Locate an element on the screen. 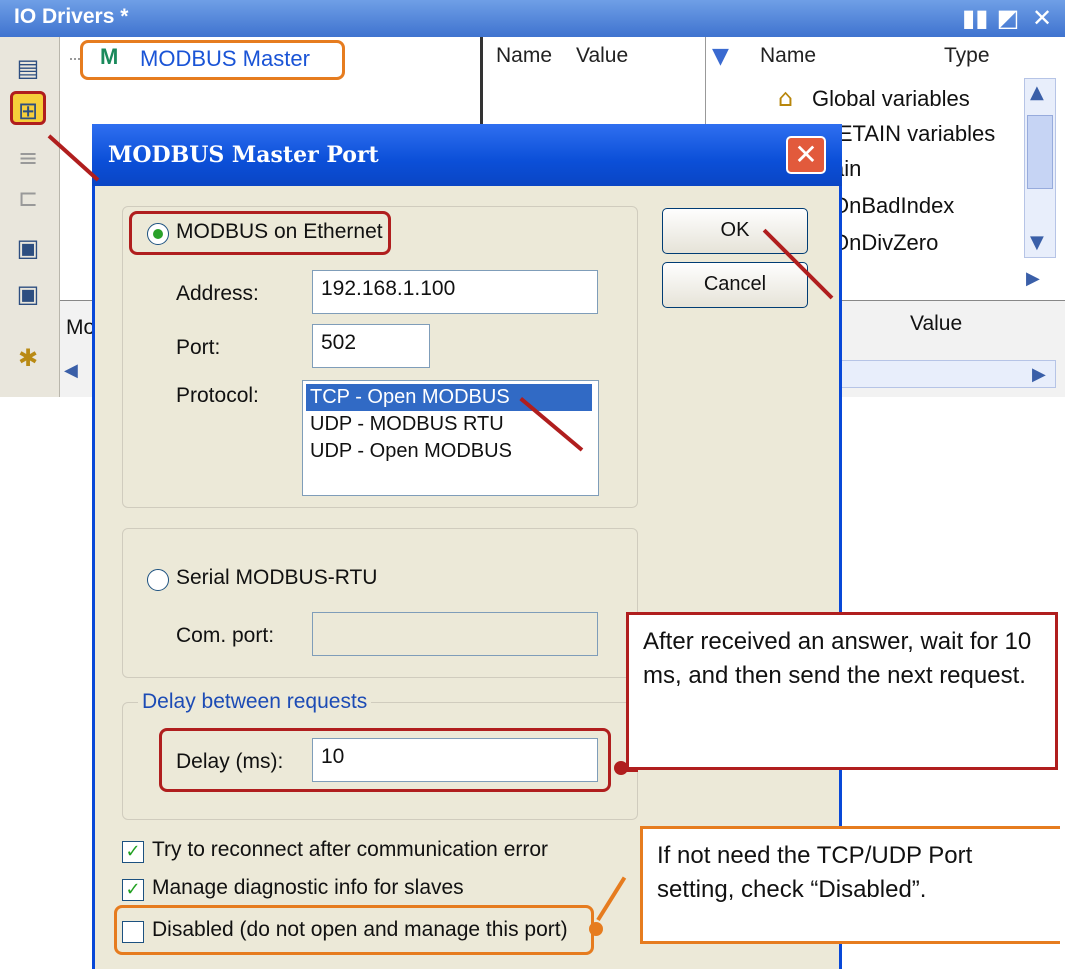  diagnostic-label: Manage diagnostic info for slaves is located at coordinates (308, 888).